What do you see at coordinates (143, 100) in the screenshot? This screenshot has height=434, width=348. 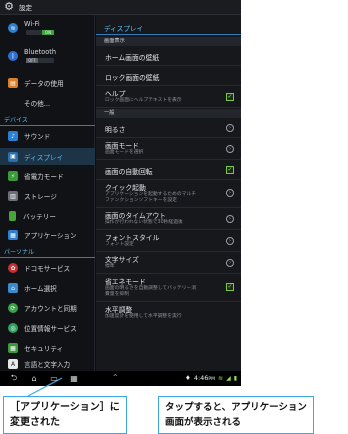 I see `row-desc: ロック画面にヘルプテキストを表示` at bounding box center [143, 100].